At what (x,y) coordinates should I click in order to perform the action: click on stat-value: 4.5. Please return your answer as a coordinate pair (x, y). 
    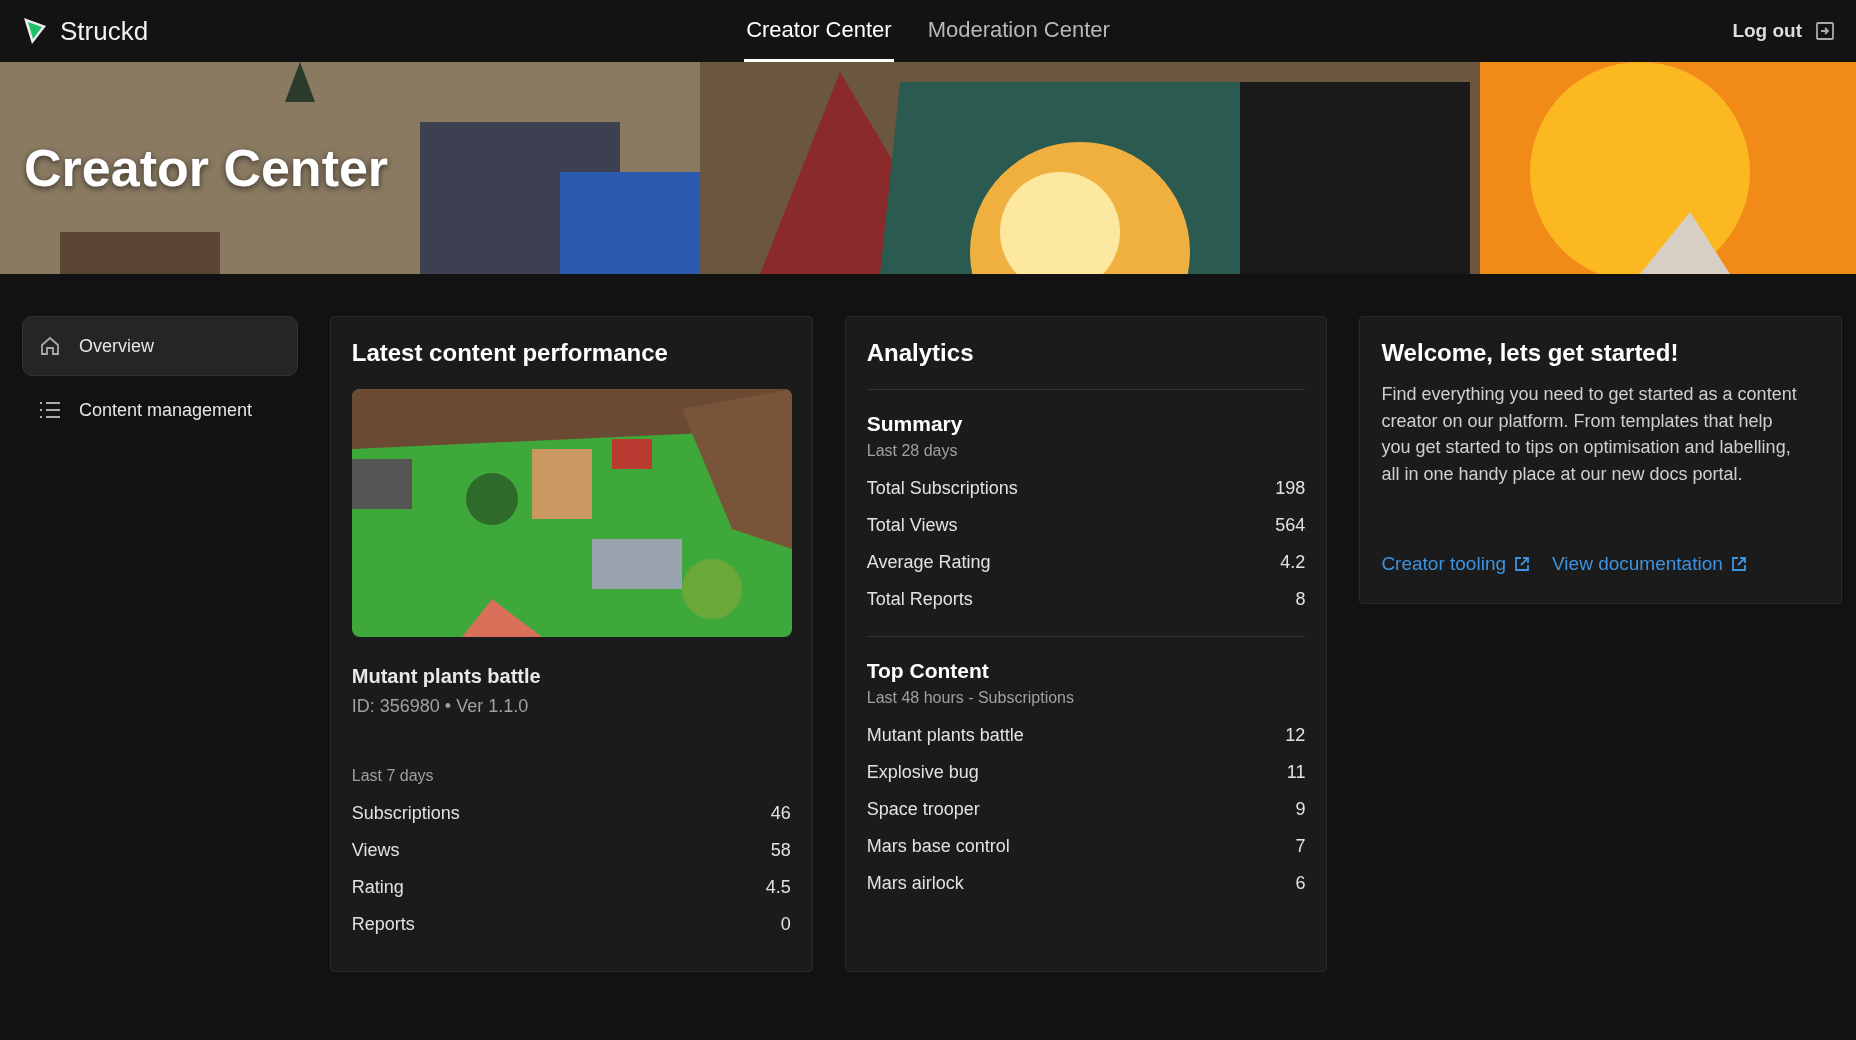
    Looking at the image, I should click on (778, 887).